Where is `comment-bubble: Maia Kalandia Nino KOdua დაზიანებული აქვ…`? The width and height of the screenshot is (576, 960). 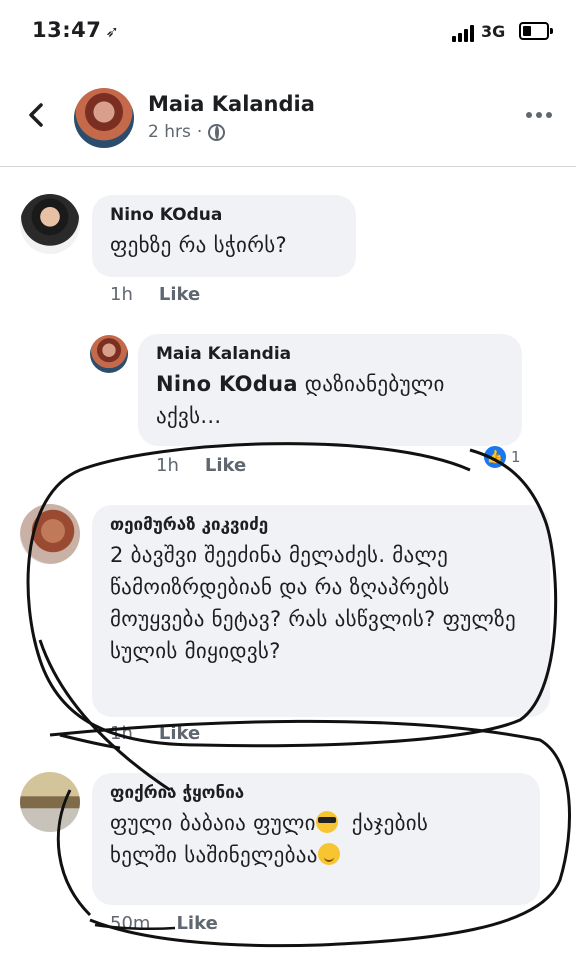
comment-bubble: Maia Kalandia Nino KOdua დაზიანებული აქვ… is located at coordinates (330, 390).